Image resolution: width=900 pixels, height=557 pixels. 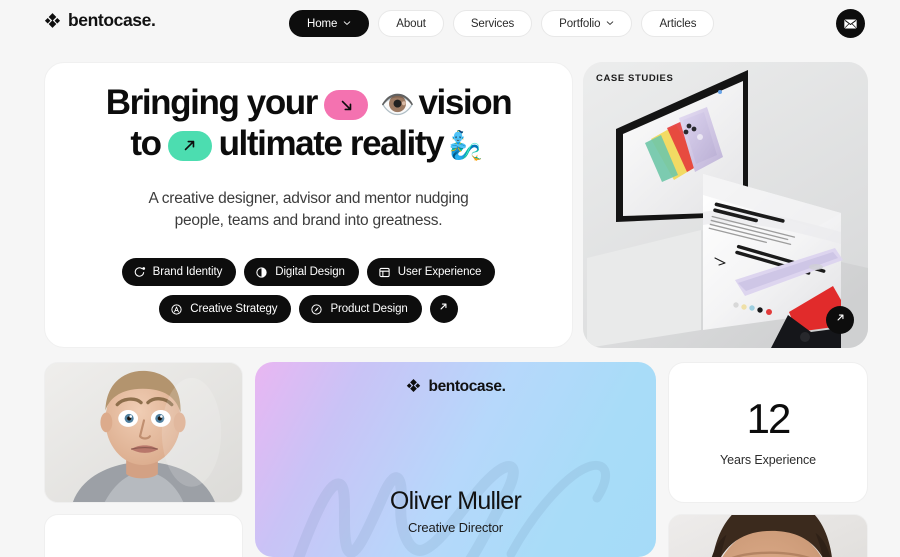 I want to click on main-navigation: Home About Services Portfolio Articles, so click(x=502, y=23).